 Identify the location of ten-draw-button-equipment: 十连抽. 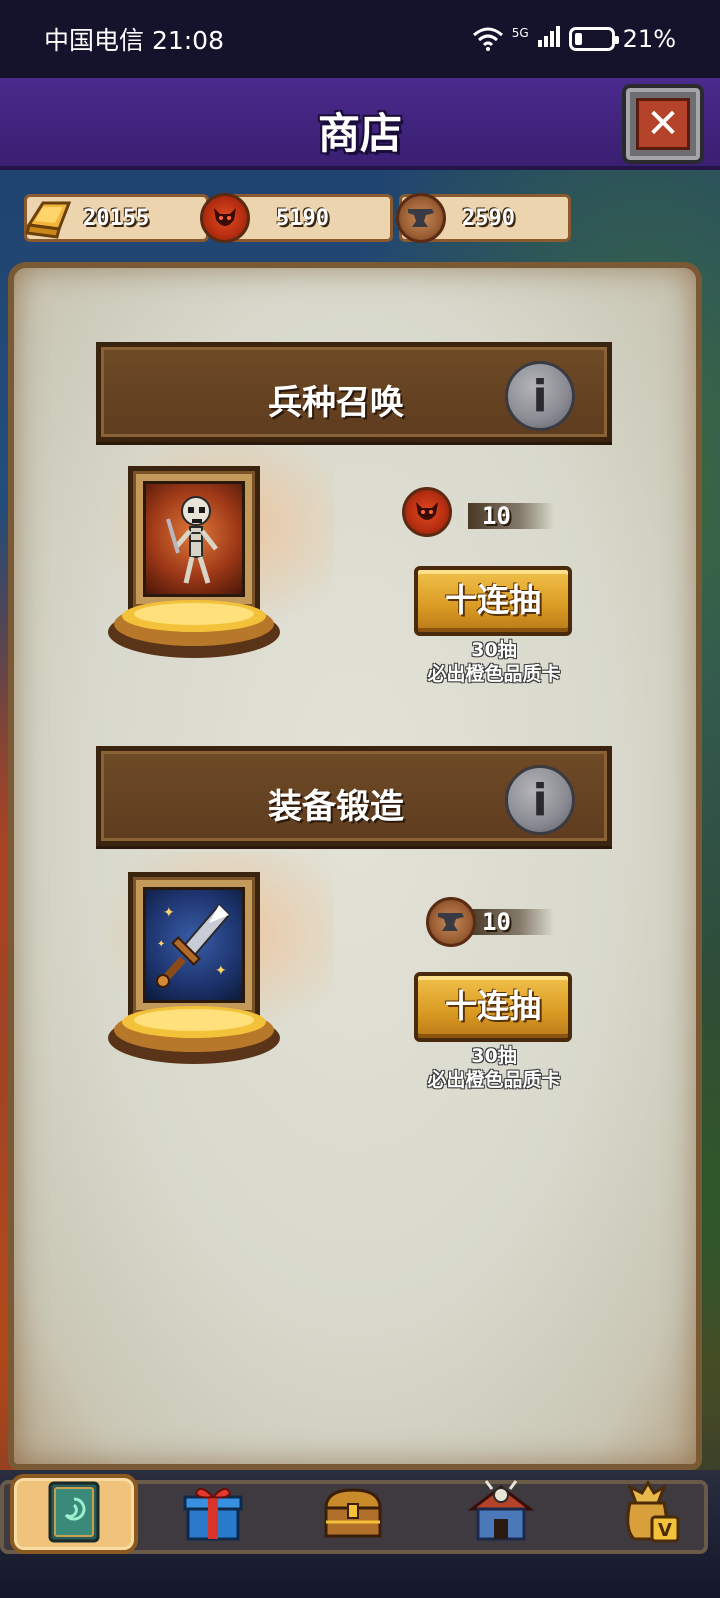
(493, 1007).